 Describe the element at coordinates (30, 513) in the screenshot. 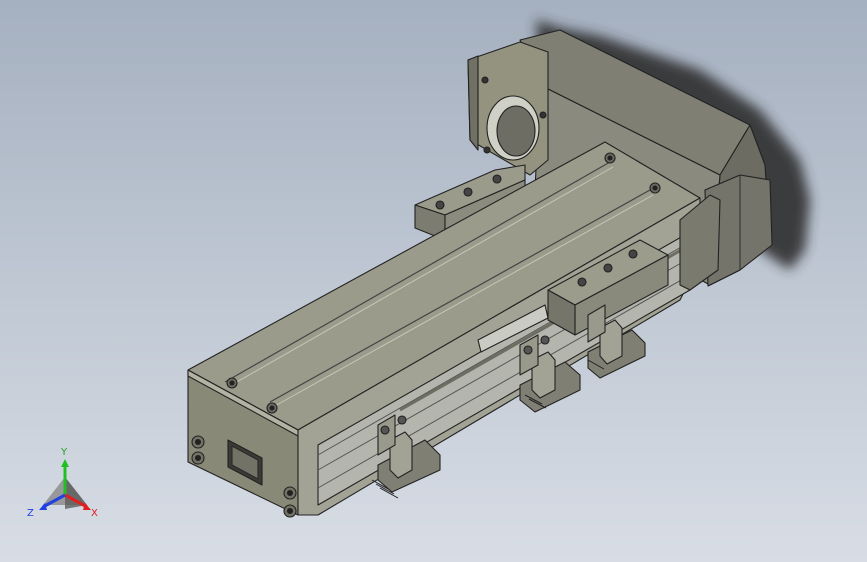

I see `z-axis-label: Z` at that location.